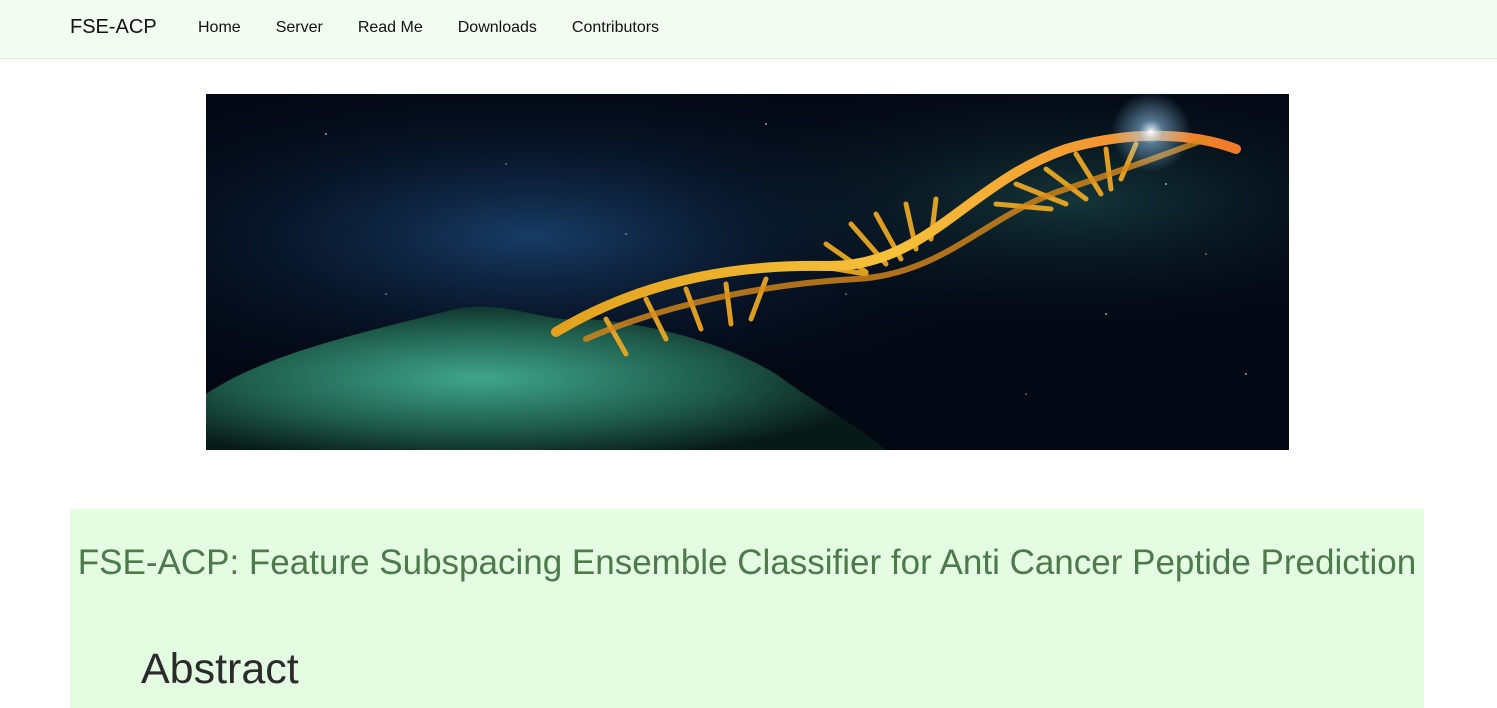 This screenshot has height=708, width=1497. What do you see at coordinates (219, 28) in the screenshot?
I see `nav-link-home: Home` at bounding box center [219, 28].